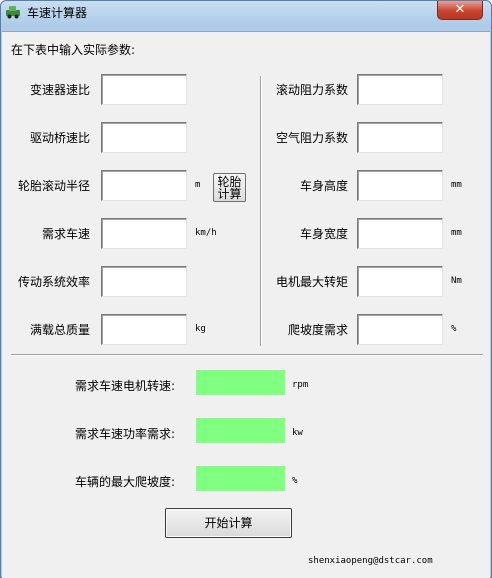  I want to click on power-demand-label: 需求车速功率需求:, so click(125, 434).